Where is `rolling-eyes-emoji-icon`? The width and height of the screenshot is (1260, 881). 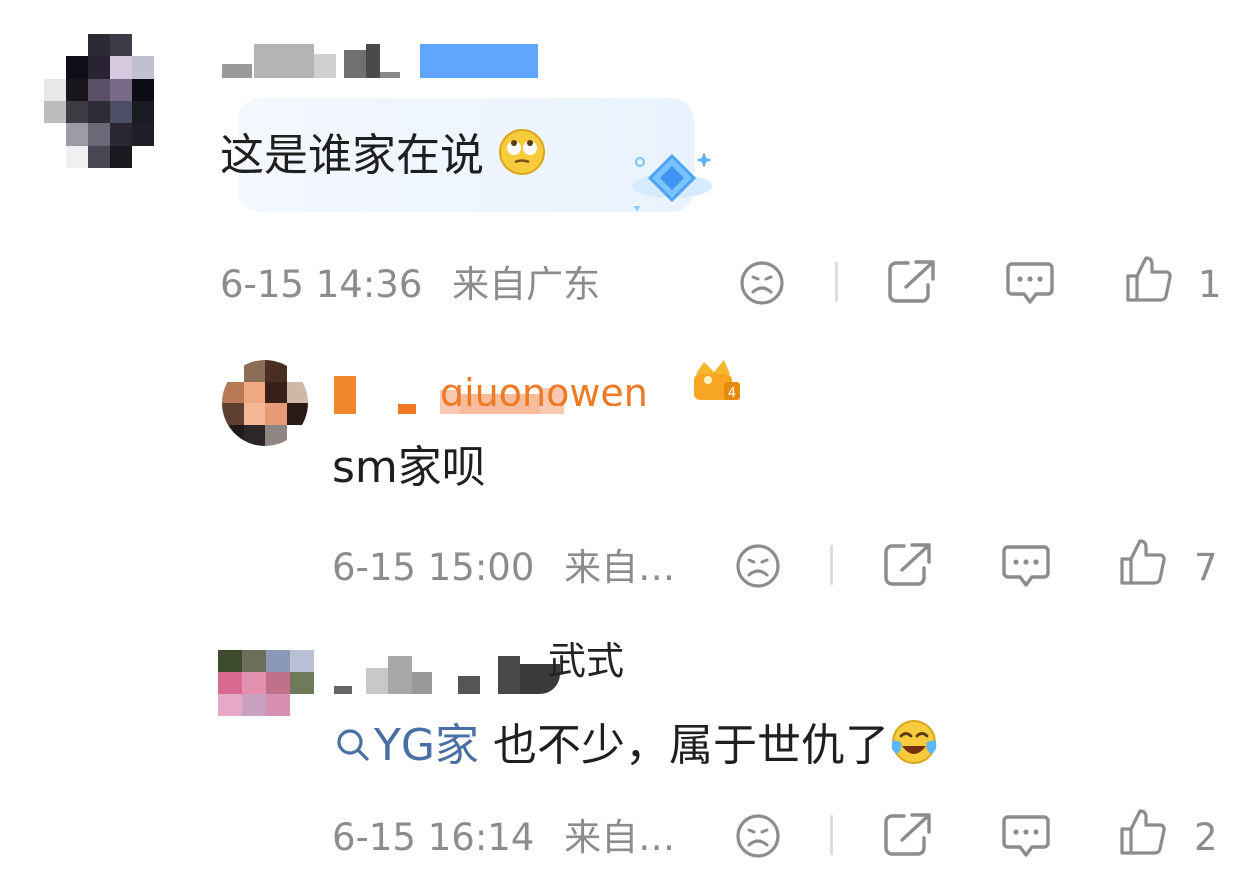 rolling-eyes-emoji-icon is located at coordinates (522, 152).